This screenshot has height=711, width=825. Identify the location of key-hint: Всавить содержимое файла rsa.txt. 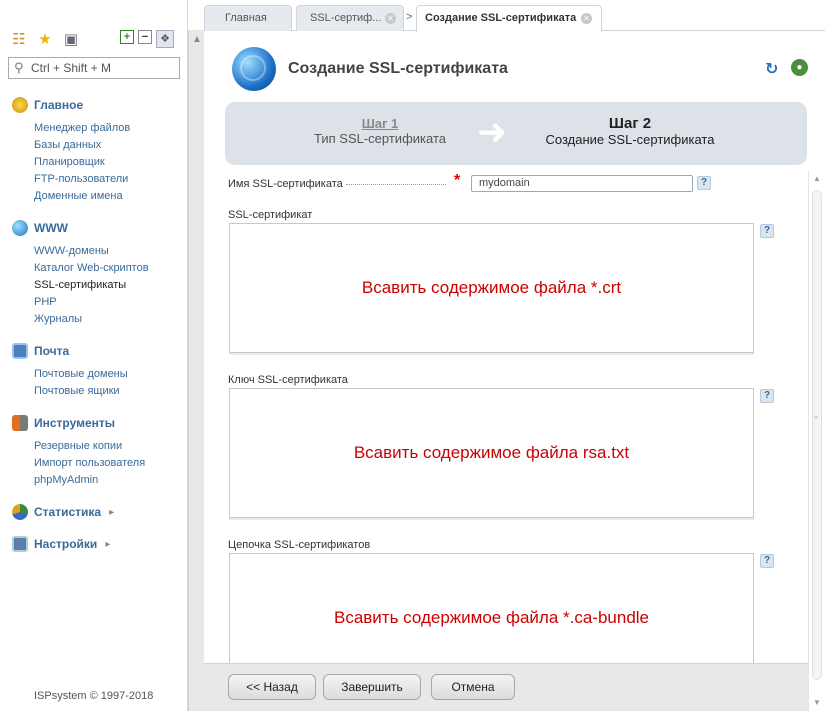
(491, 452).